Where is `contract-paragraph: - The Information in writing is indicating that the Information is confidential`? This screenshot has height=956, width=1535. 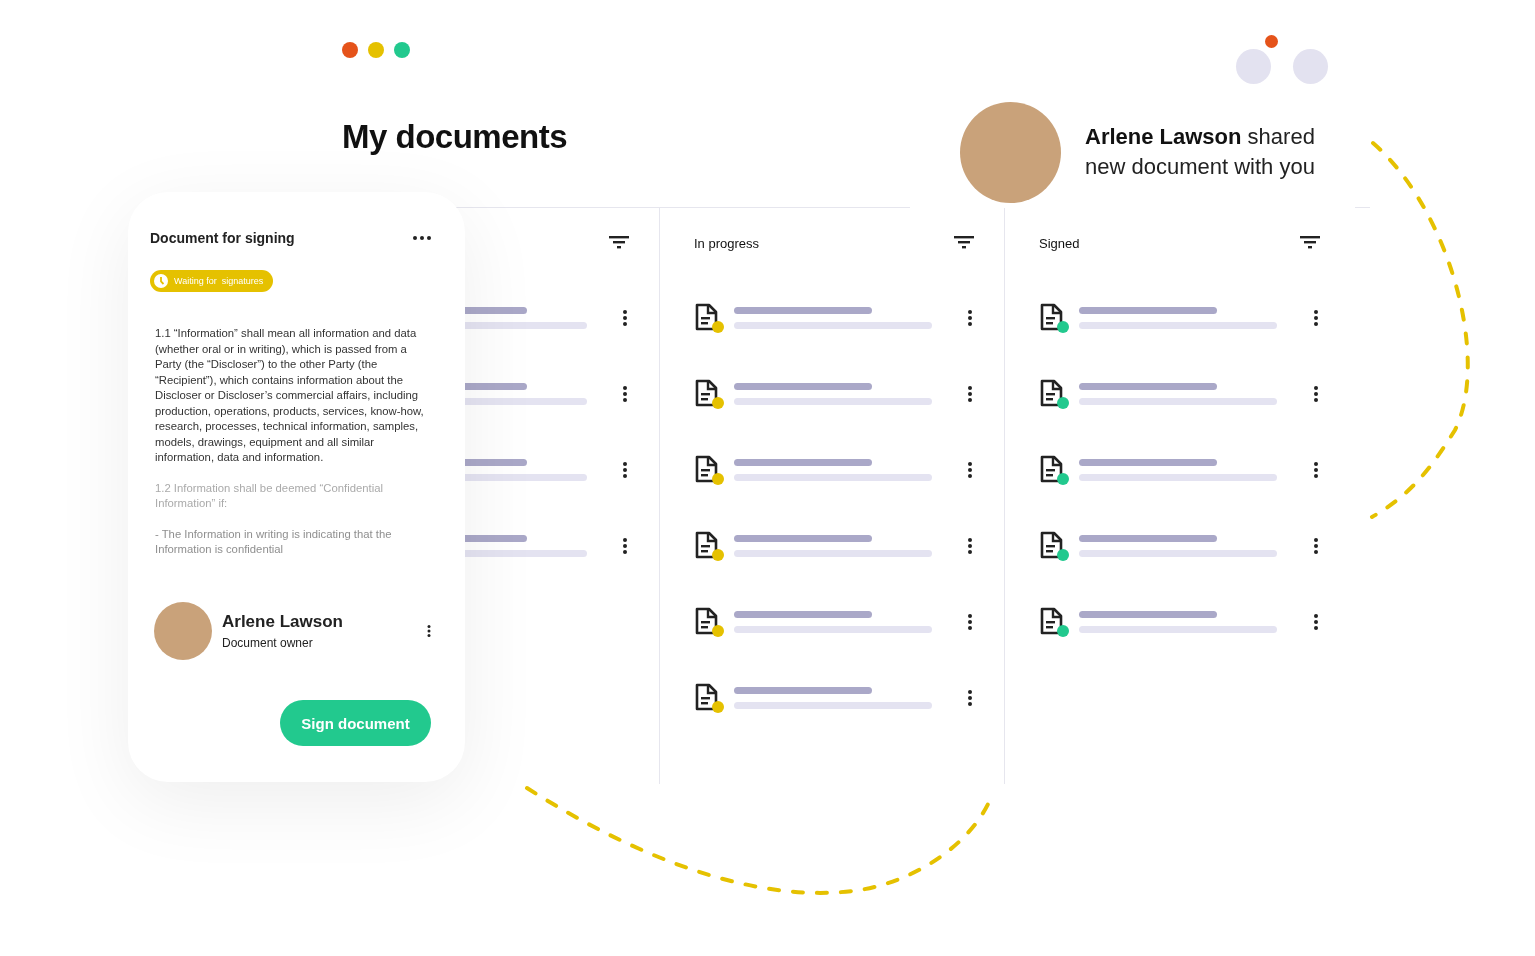
contract-paragraph: - The Information in writing is indicating that the Information is confidential is located at coordinates (274, 541).